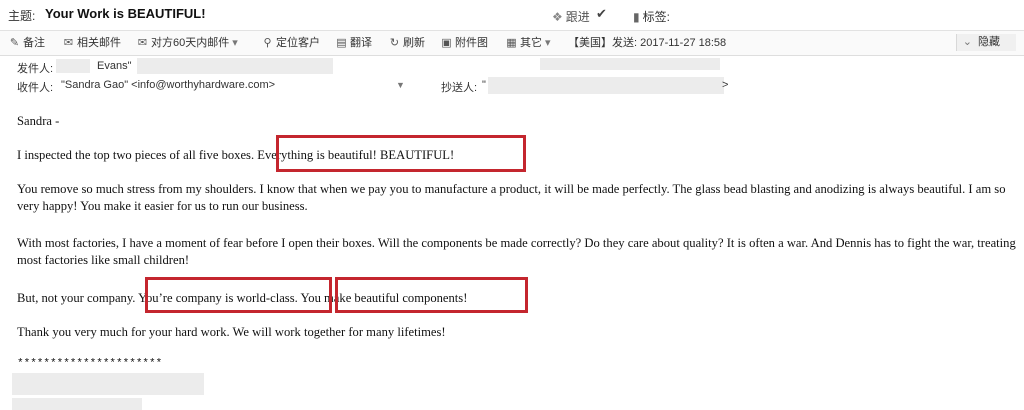 This screenshot has height=410, width=1024. I want to click on to-value: "Sandra Gao" <info@worthyhardware.com>, so click(168, 85).